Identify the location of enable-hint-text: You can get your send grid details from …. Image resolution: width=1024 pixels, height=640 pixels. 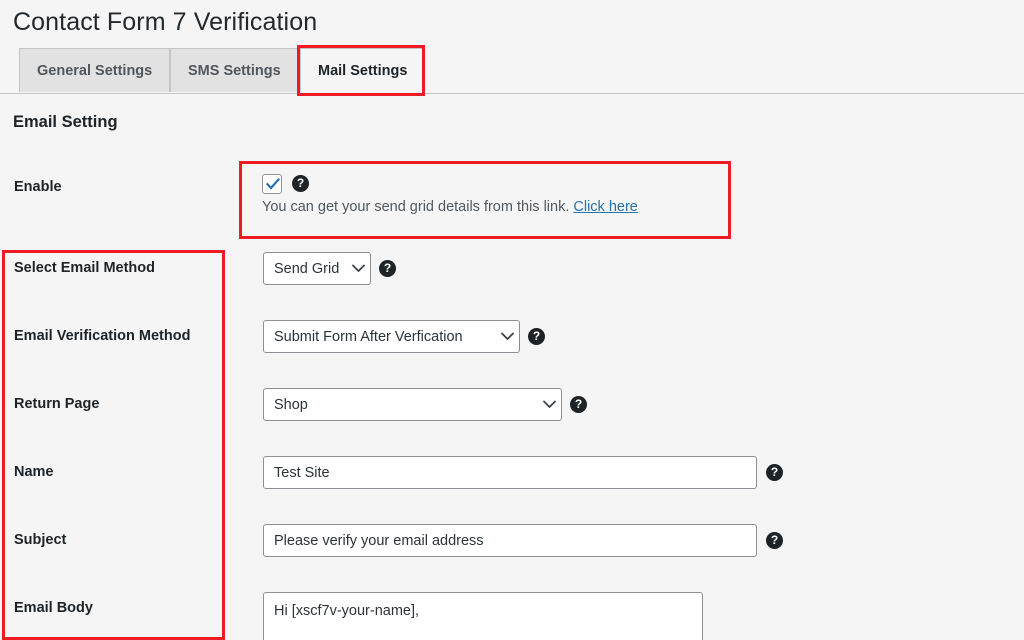
(450, 207).